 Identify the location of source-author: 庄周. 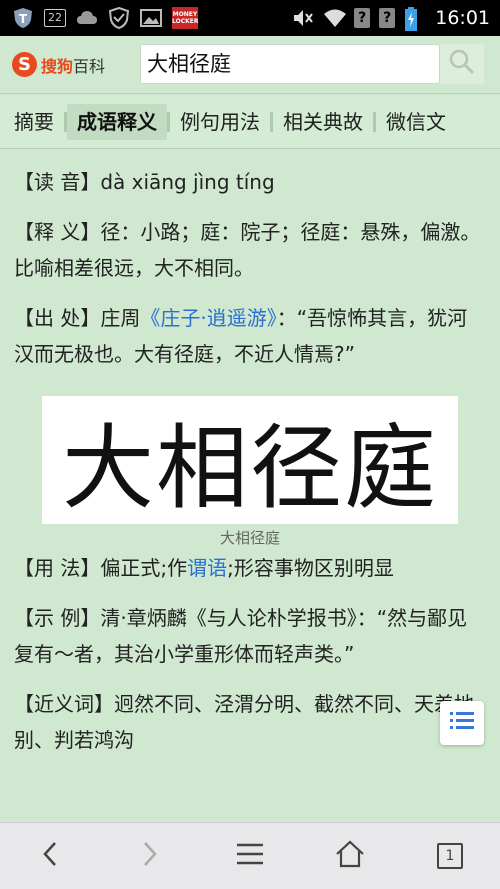
(120, 318).